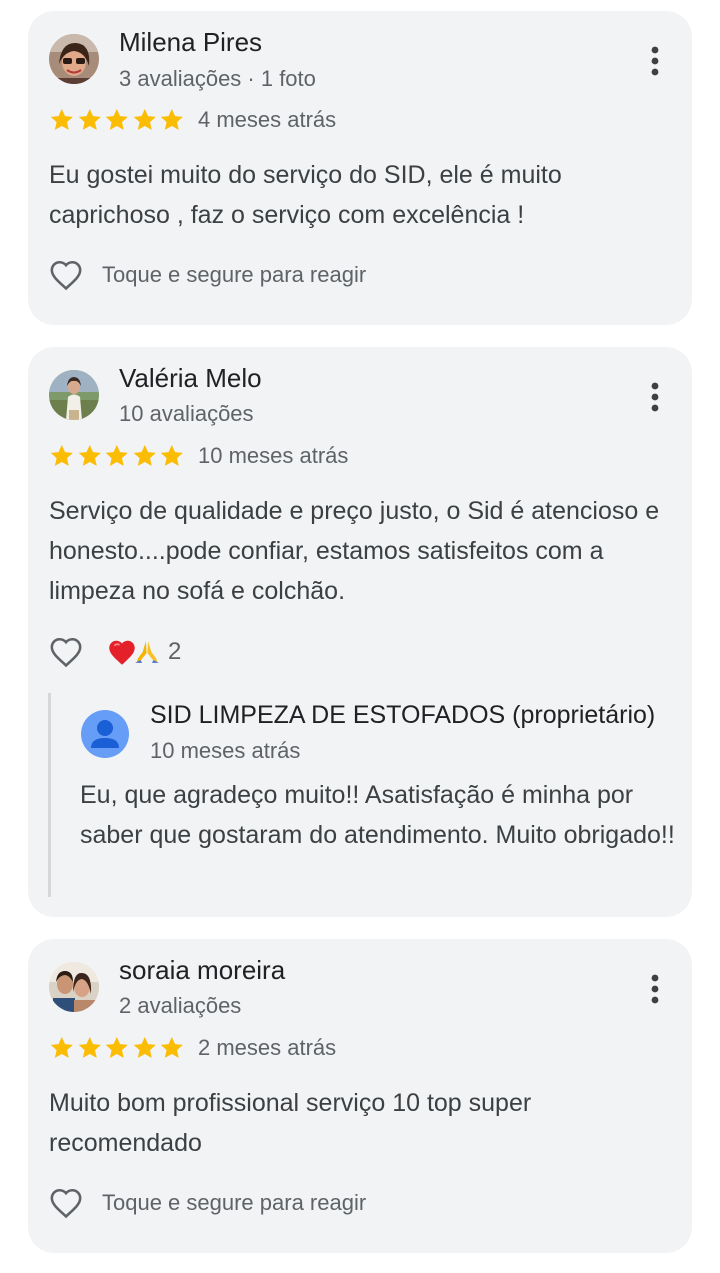 This screenshot has width=720, height=1273. Describe the element at coordinates (267, 1047) in the screenshot. I see `review-time: 2 meses atrás` at that location.